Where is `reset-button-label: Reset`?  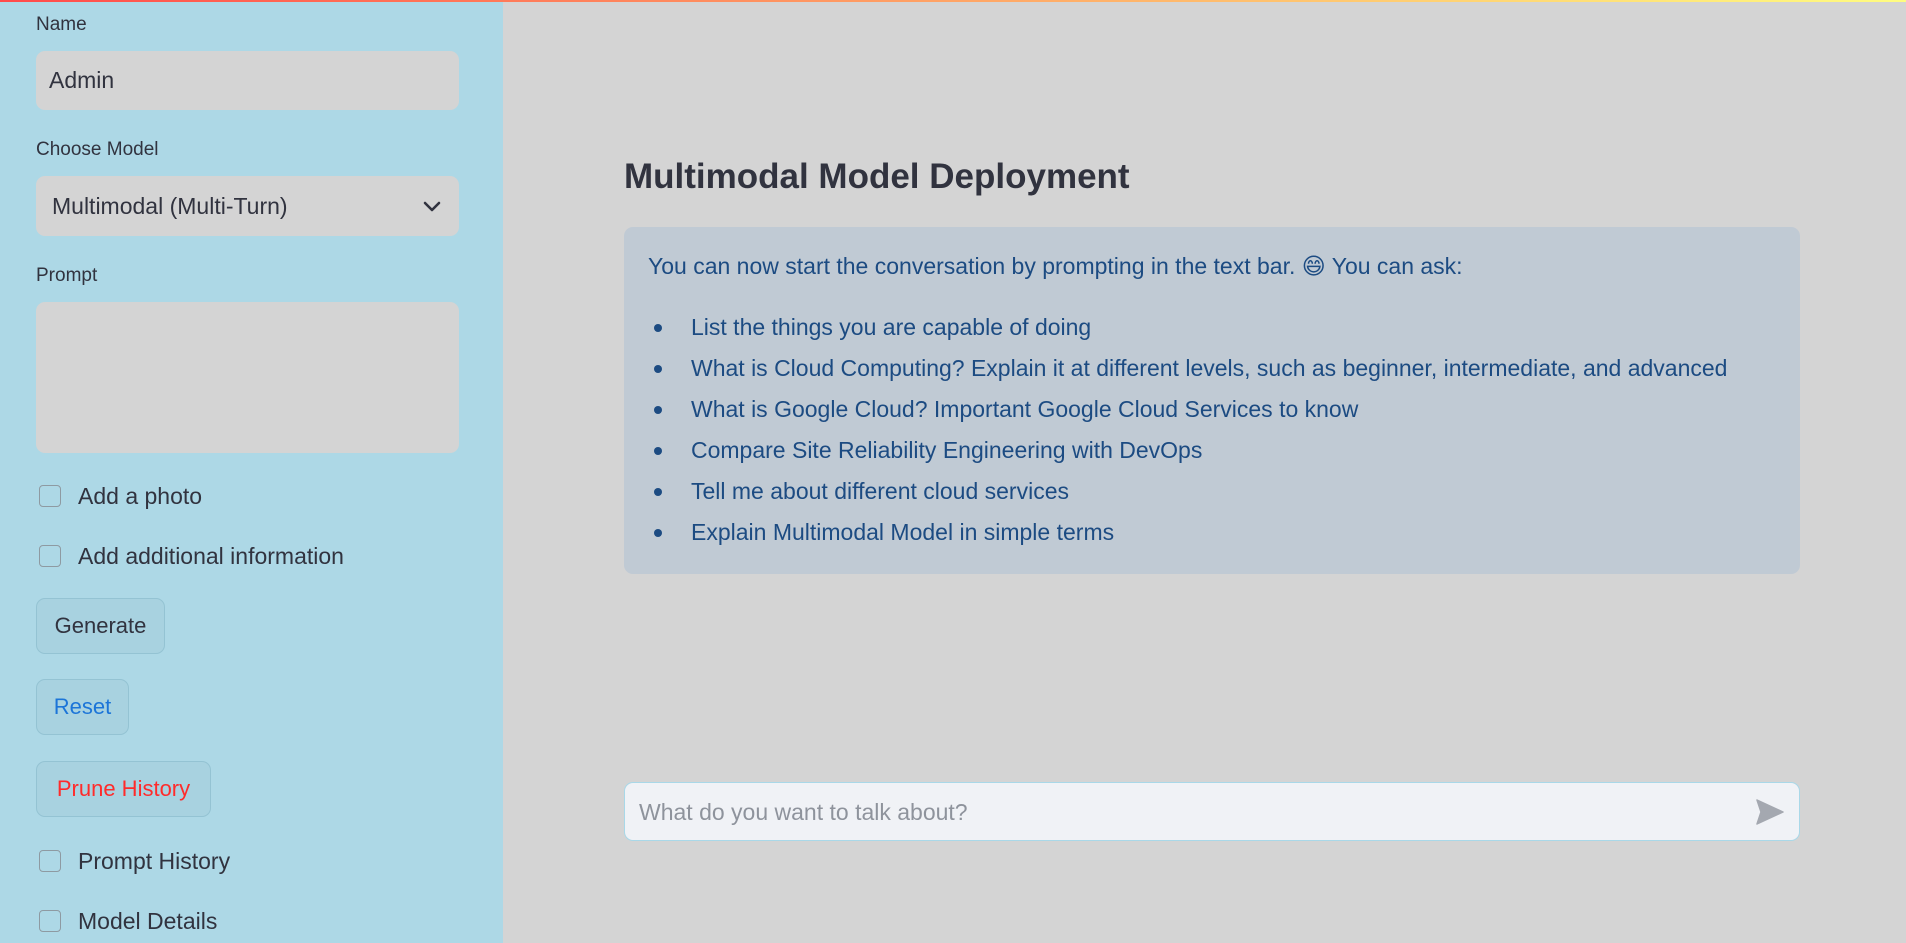 reset-button-label: Reset is located at coordinates (82, 706).